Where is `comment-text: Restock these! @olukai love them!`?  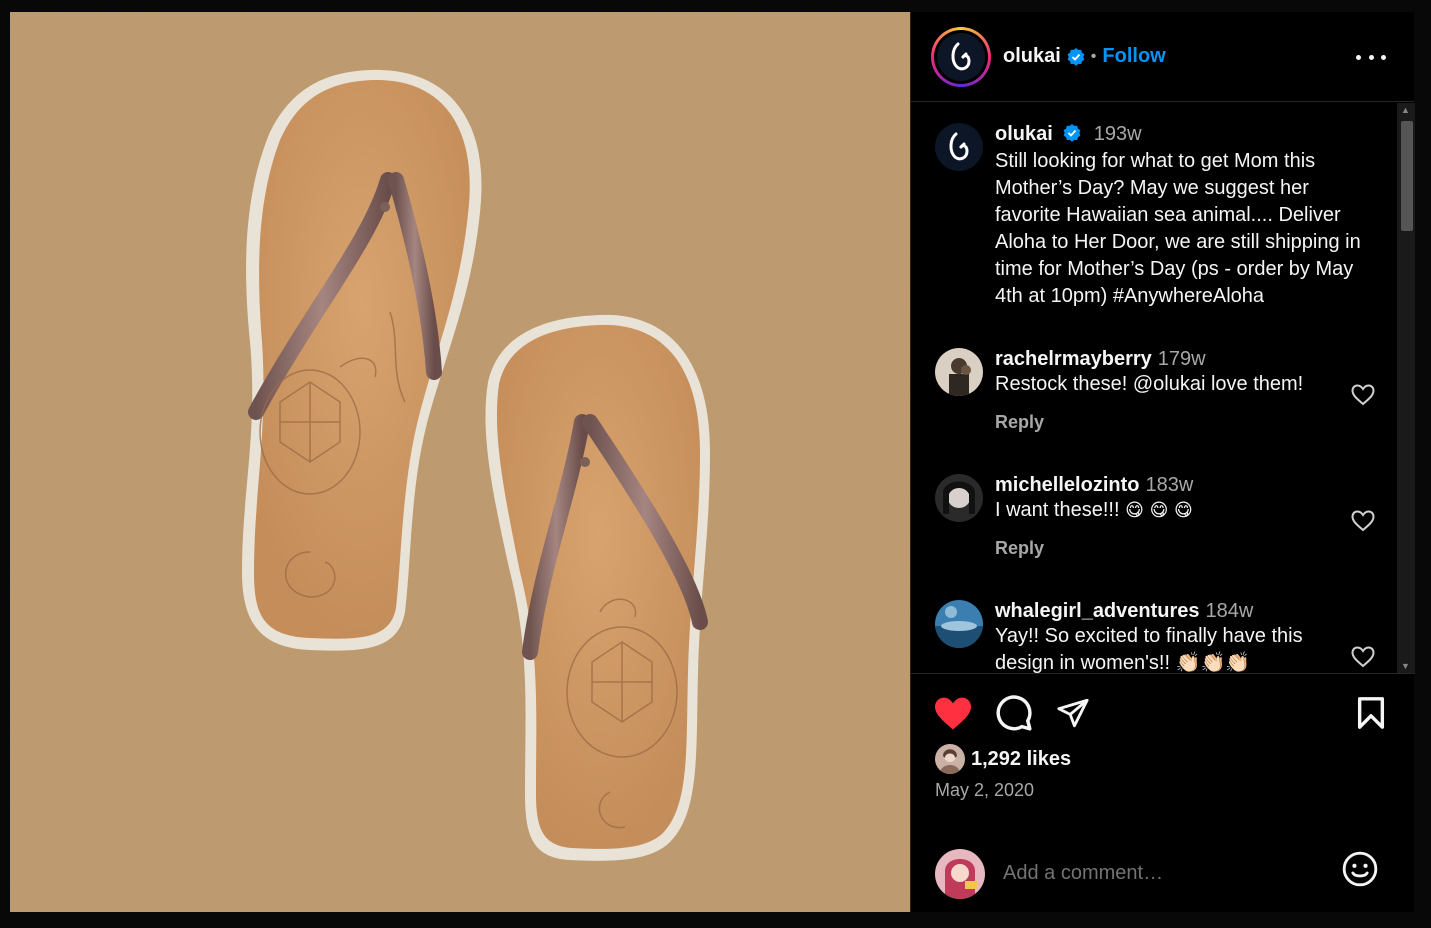
comment-text: Restock these! @olukai love them! is located at coordinates (1149, 384).